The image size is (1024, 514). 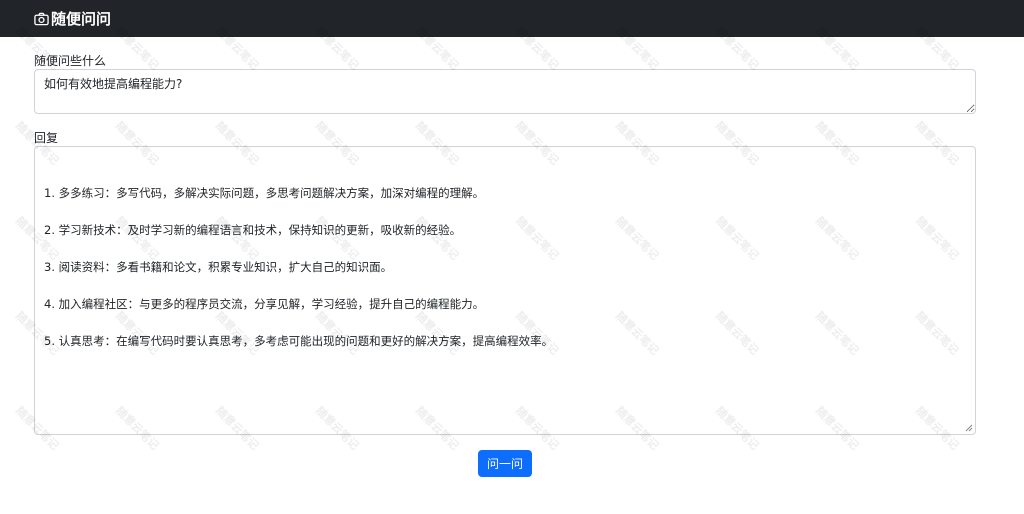 What do you see at coordinates (264, 193) in the screenshot?
I see `reply-line: 1. 多多练习：多写代码，多解决实际问题，多思考问题解决方案，加深对编程的理解。` at bounding box center [264, 193].